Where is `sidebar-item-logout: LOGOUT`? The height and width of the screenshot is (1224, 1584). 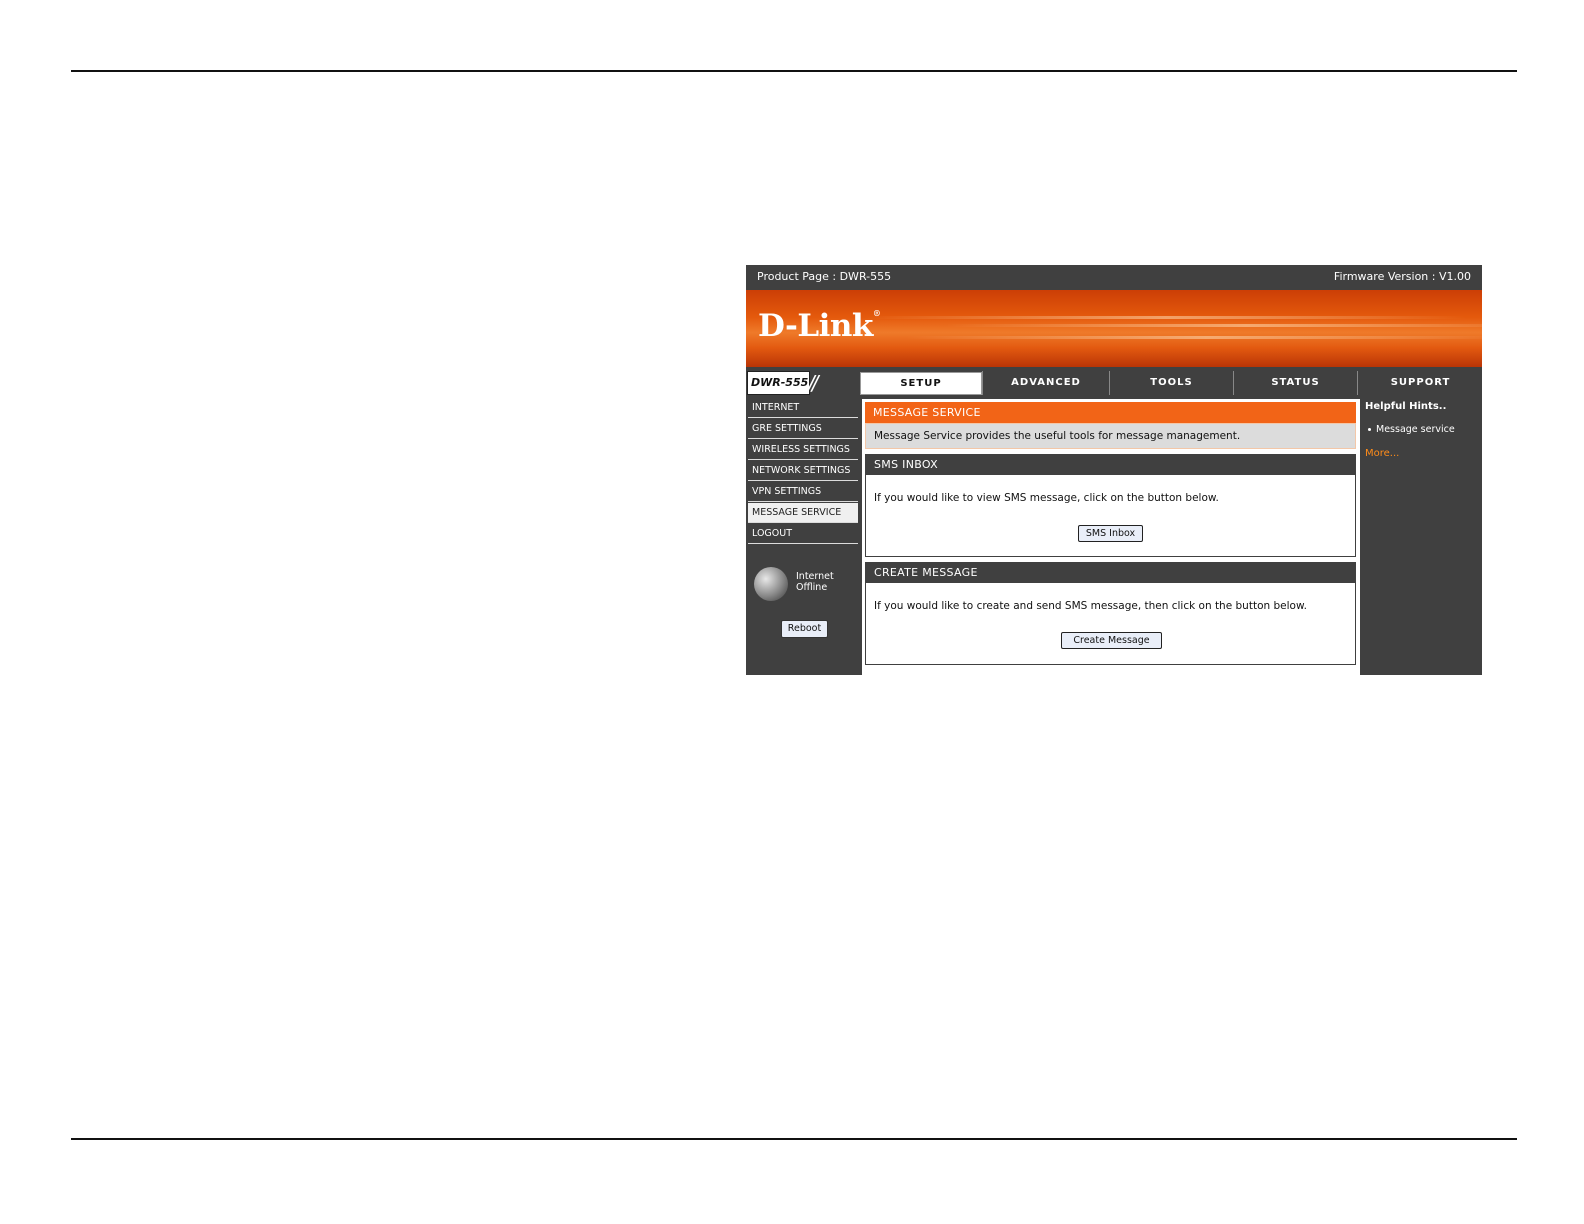 sidebar-item-logout: LOGOUT is located at coordinates (803, 534).